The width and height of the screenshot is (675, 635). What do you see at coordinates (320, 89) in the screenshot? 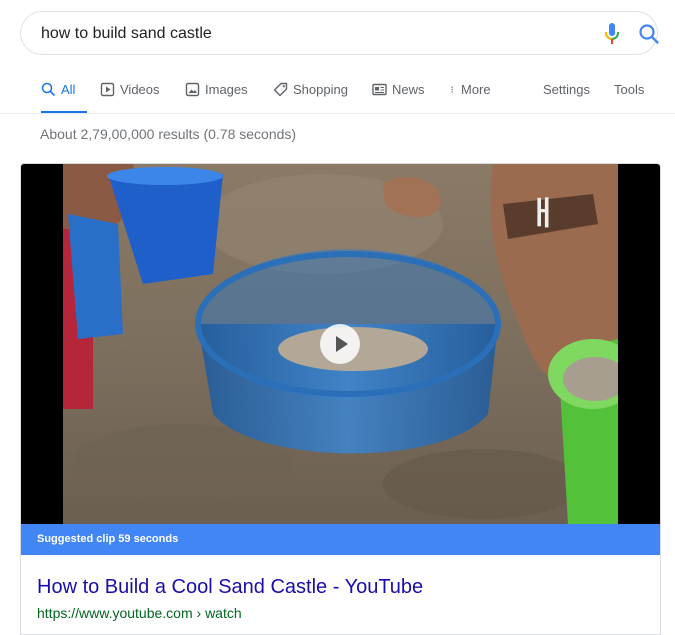
I see `tab-shopping-label: Shopping` at bounding box center [320, 89].